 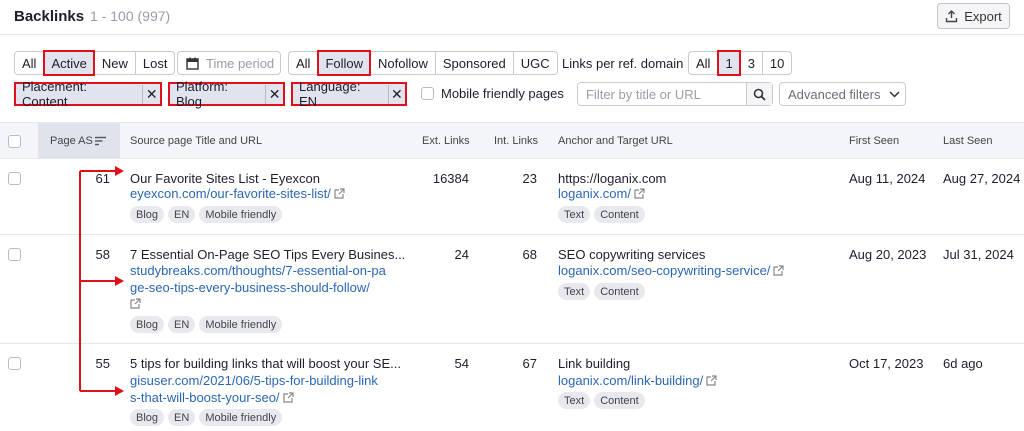 What do you see at coordinates (888, 254) in the screenshot?
I see `first-seen-value: Aug 20, 2023` at bounding box center [888, 254].